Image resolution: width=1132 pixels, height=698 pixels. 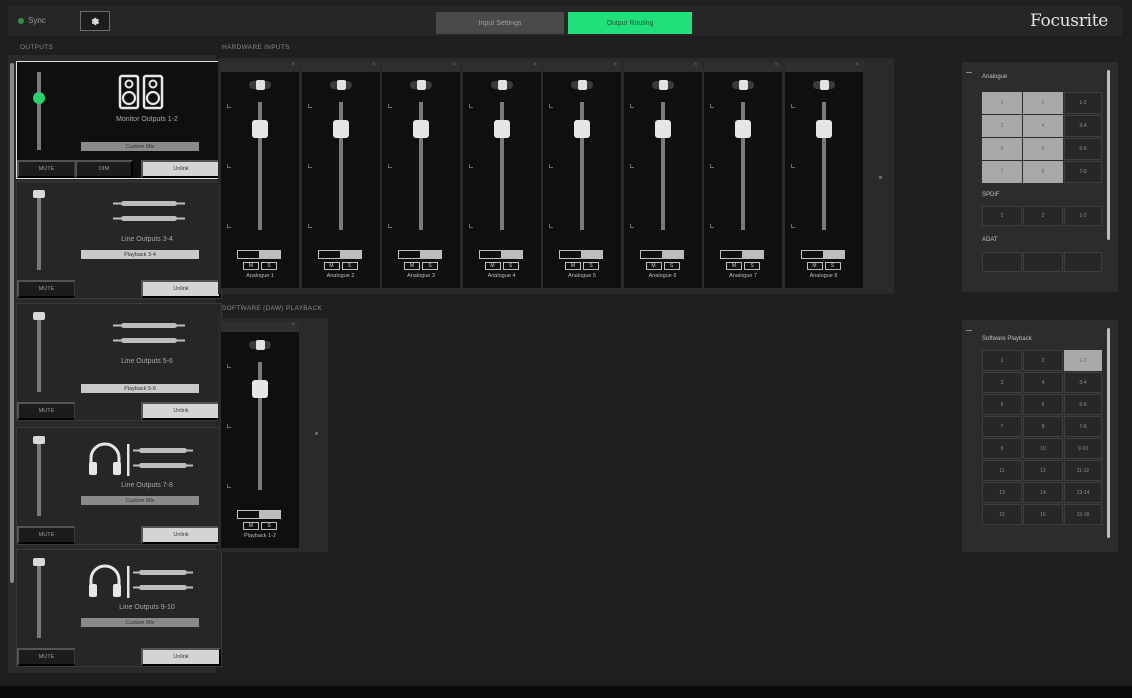 What do you see at coordinates (140, 388) in the screenshot?
I see `output-source-select: Playback 5-6` at bounding box center [140, 388].